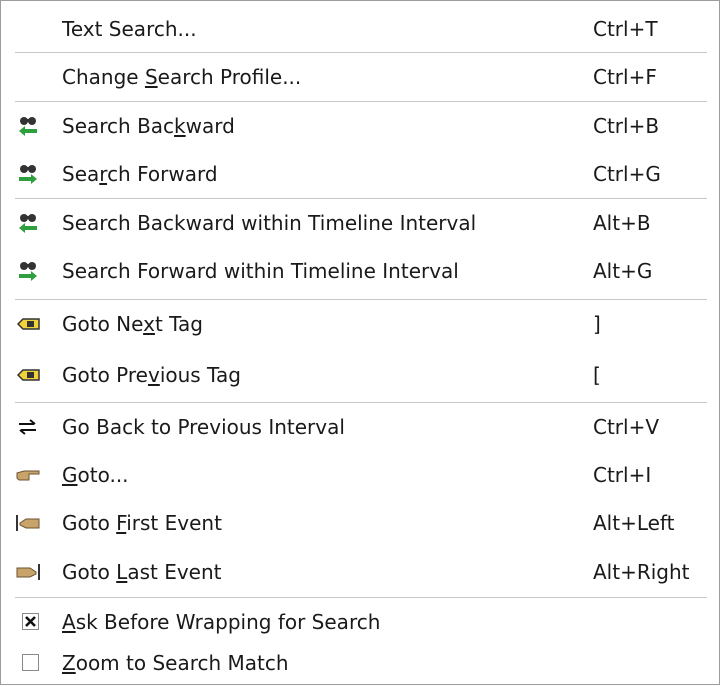  Describe the element at coordinates (28, 427) in the screenshot. I see `swap-arrows-icon` at that location.